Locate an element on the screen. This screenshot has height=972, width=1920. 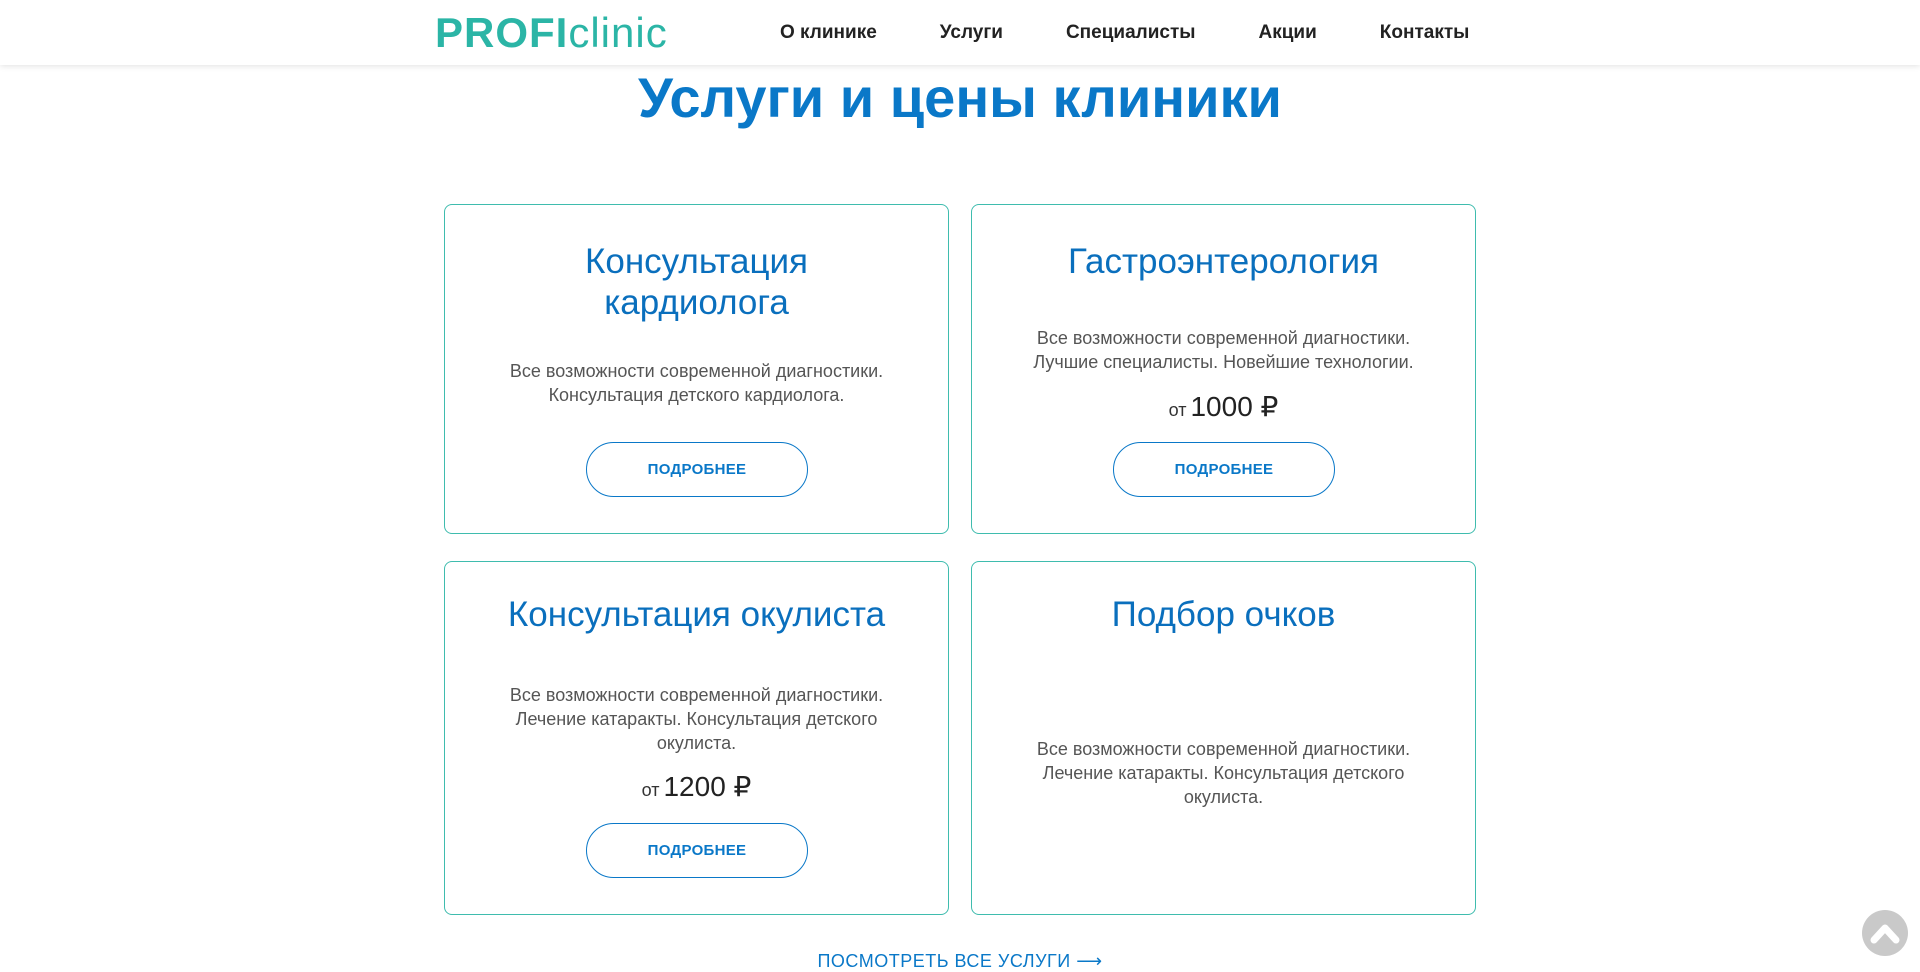
page-title: Услуги и цены клиники is located at coordinates (960, 97).